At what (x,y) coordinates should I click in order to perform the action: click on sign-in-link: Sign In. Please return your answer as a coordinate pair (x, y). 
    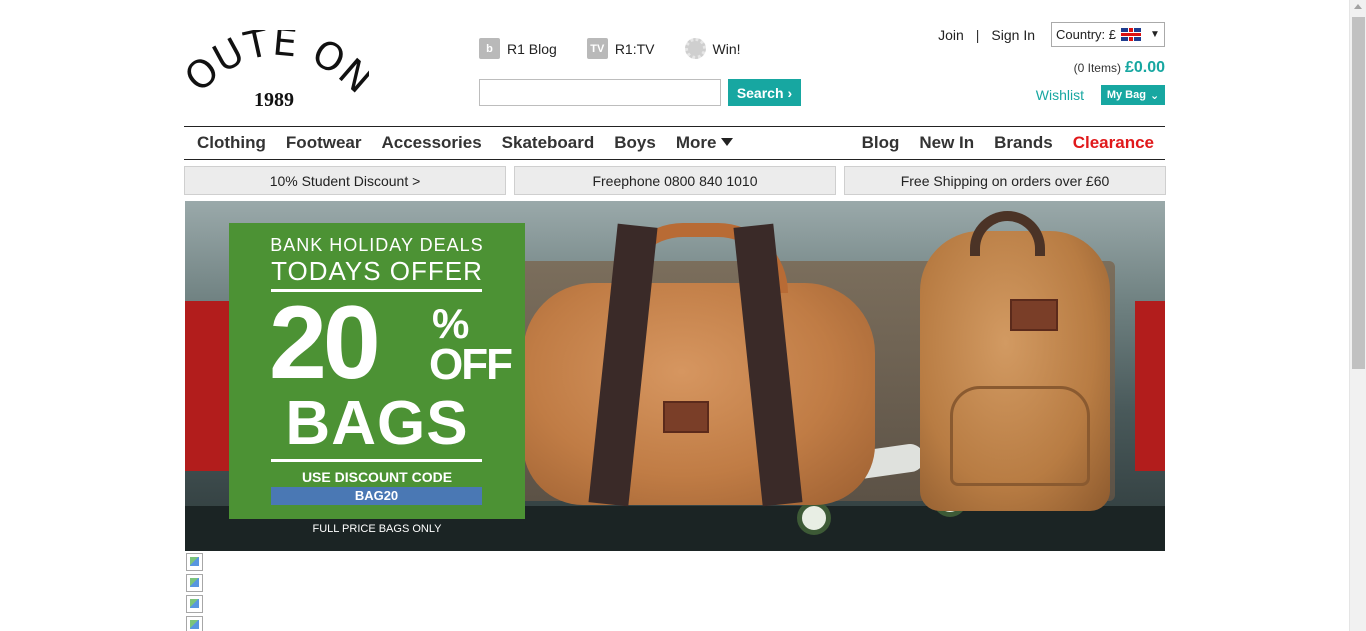
    Looking at the image, I should click on (1013, 35).